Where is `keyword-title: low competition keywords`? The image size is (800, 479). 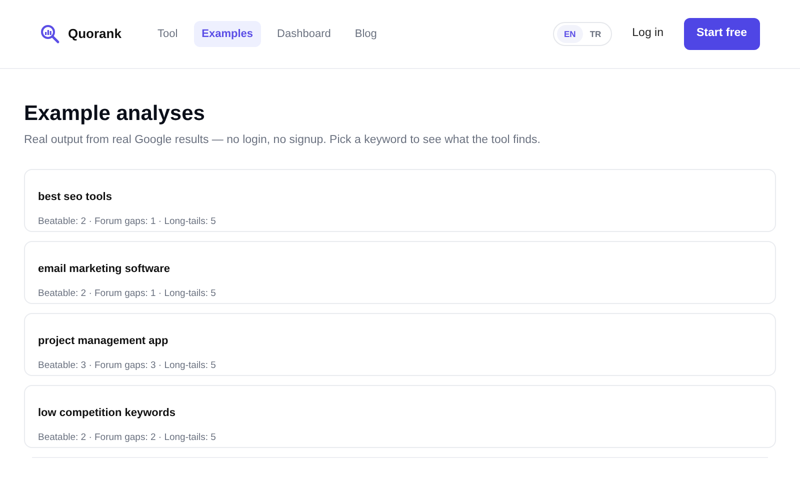 keyword-title: low competition keywords is located at coordinates (107, 414).